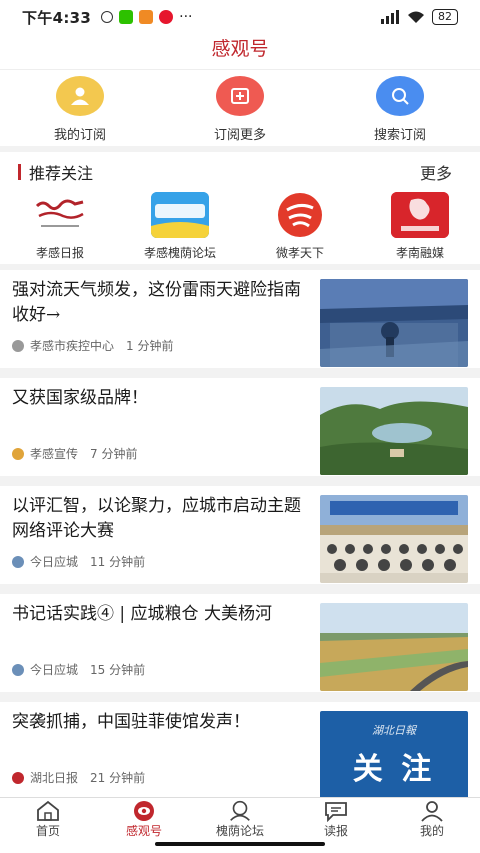  What do you see at coordinates (61, 173) in the screenshot?
I see `section-title: 推荐关注` at bounding box center [61, 173].